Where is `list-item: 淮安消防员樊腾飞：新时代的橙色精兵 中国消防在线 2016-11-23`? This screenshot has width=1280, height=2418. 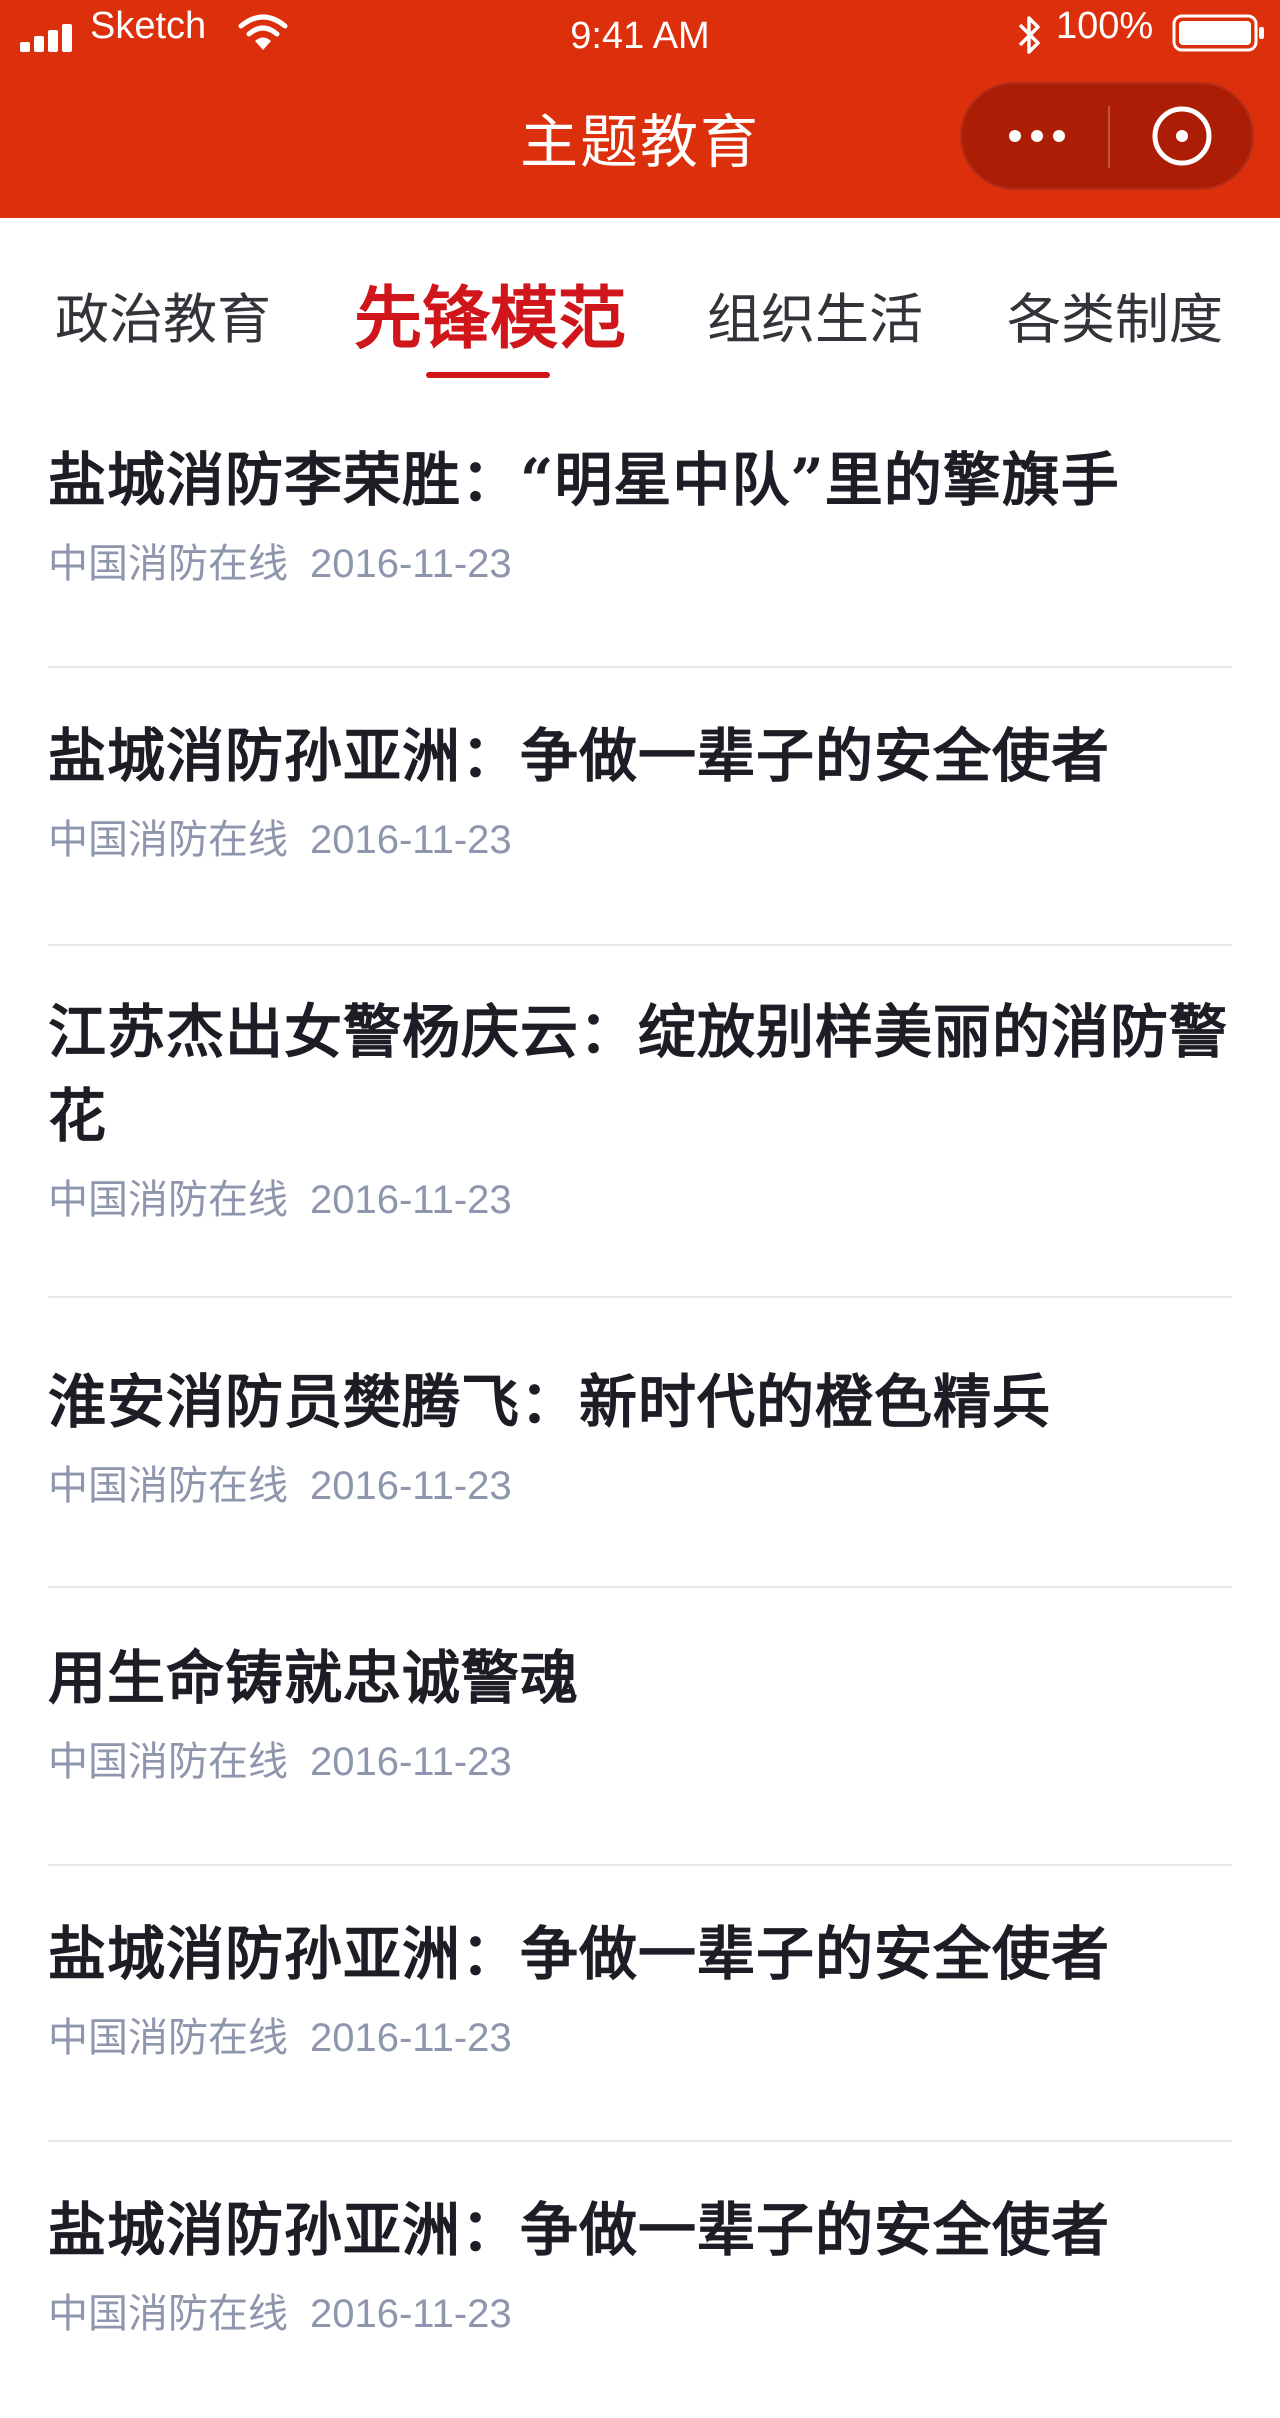
list-item: 淮安消防员樊腾飞：新时代的橙色精兵 中国消防在线 2016-11-23 is located at coordinates (640, 1474).